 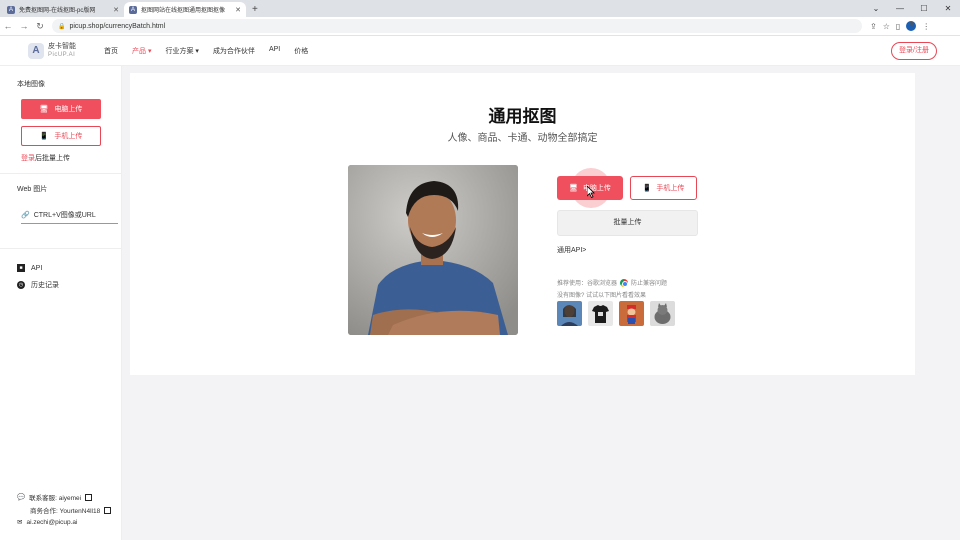 What do you see at coordinates (602, 296) in the screenshot?
I see `sample-hint: 没有图像? 试试以下图片看看效果` at bounding box center [602, 296].